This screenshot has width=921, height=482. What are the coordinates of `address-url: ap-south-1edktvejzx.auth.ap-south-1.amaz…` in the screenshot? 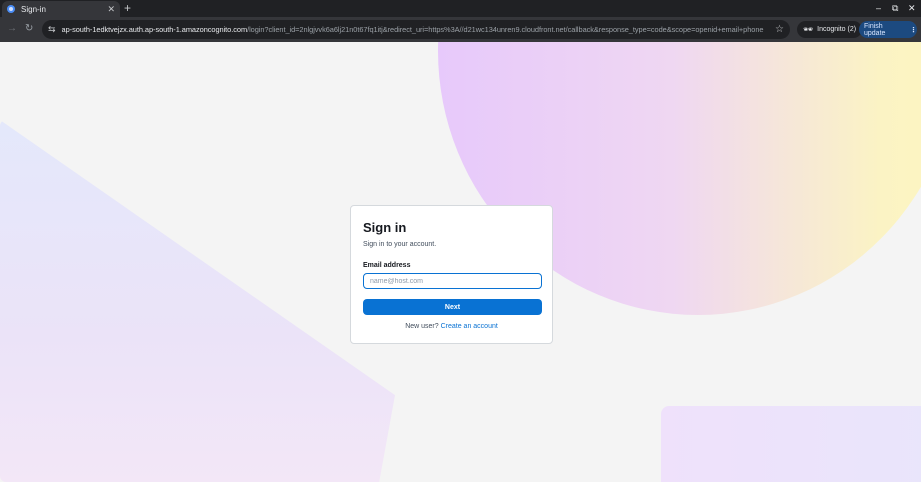 It's located at (415, 29).